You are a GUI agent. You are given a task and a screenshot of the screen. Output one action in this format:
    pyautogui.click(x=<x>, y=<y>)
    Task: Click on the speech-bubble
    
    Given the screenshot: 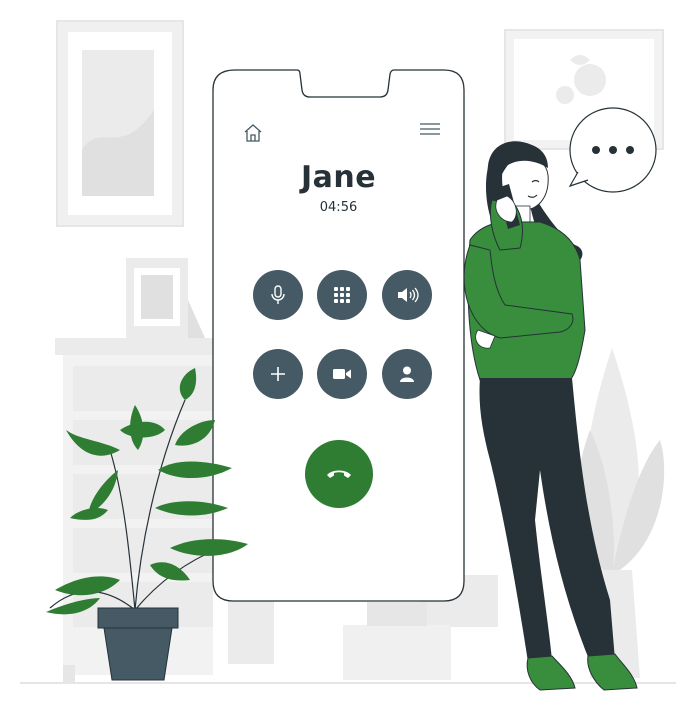 What is the action you would take?
    pyautogui.click(x=612, y=150)
    